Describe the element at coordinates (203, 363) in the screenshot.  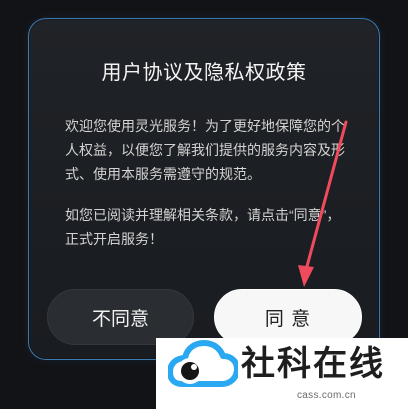
I see `cloud-eye-logo` at that location.